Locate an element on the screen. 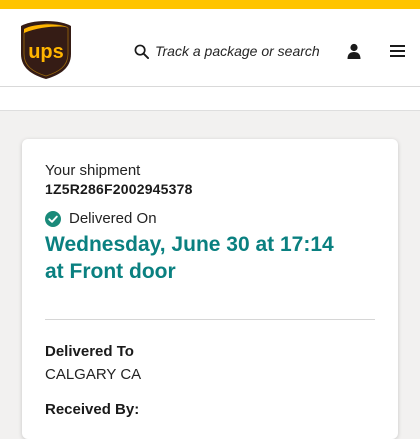 The height and width of the screenshot is (439, 420). menu-icon is located at coordinates (397, 51).